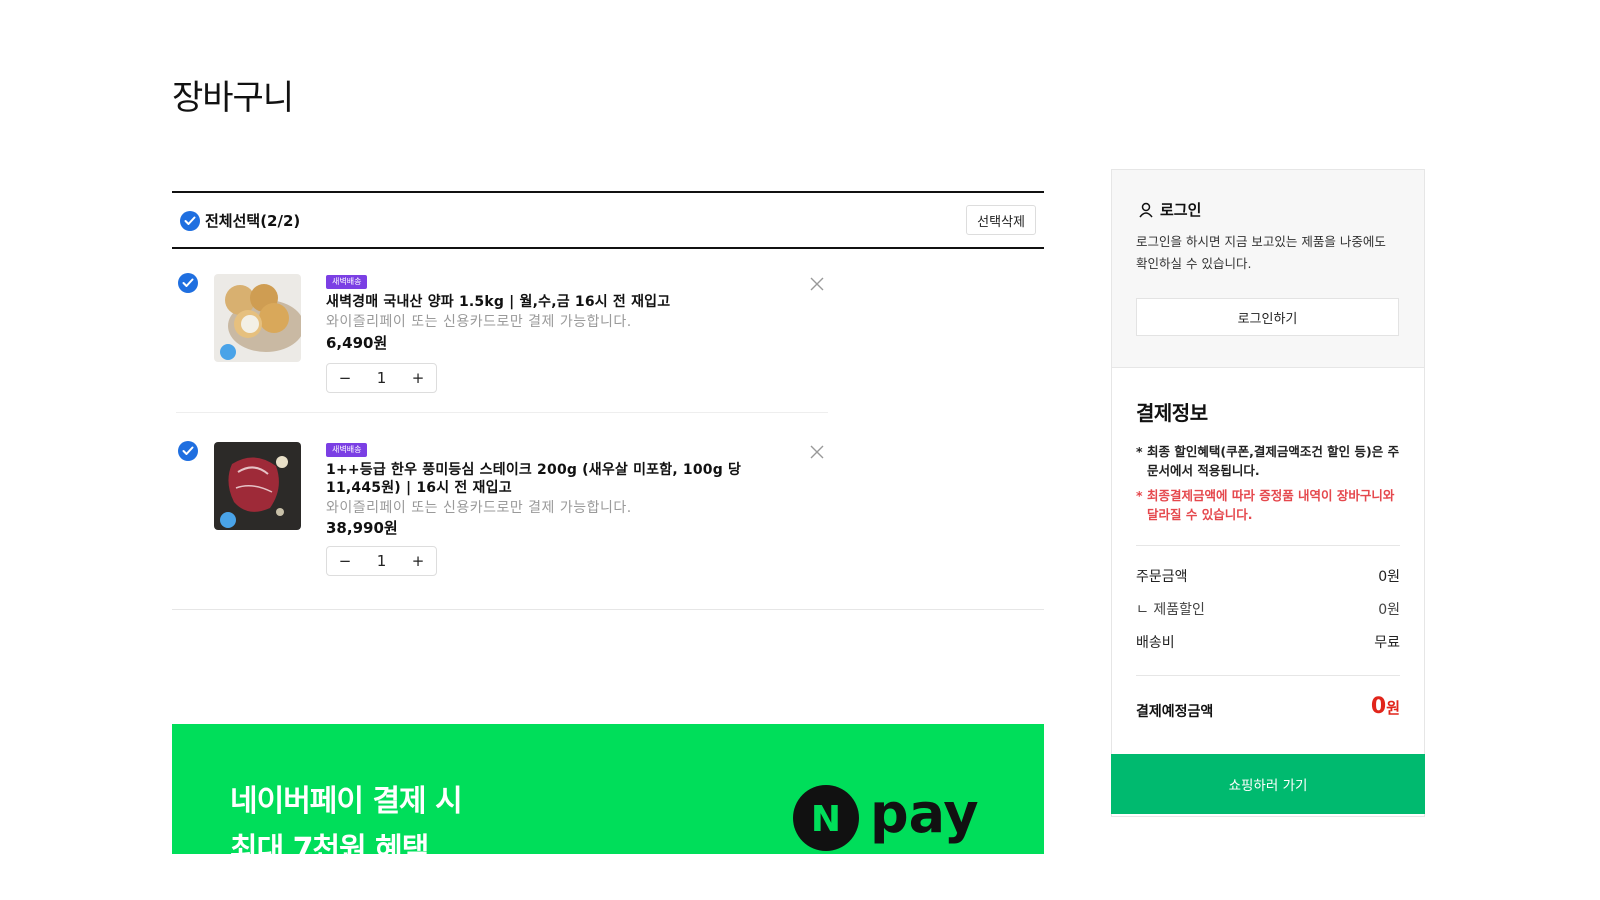 Image resolution: width=1600 pixels, height=900 pixels. Describe the element at coordinates (1155, 643) in the screenshot. I see `shipping-label: 배송비` at that location.